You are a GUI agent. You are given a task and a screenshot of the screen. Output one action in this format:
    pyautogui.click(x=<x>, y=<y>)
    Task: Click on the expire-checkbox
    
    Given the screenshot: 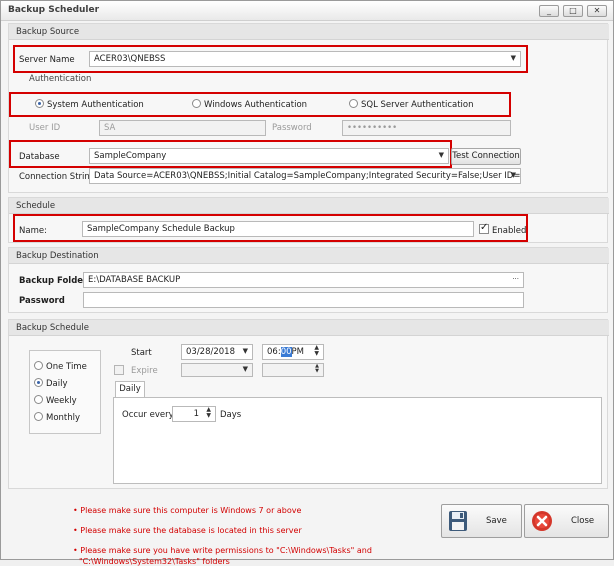 What is the action you would take?
    pyautogui.click(x=119, y=370)
    